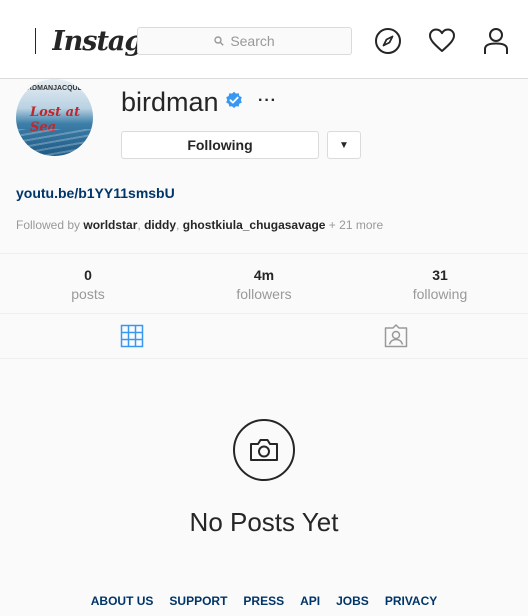 This screenshot has width=528, height=616. What do you see at coordinates (267, 101) in the screenshot?
I see `more-options-icon: ···` at bounding box center [267, 101].